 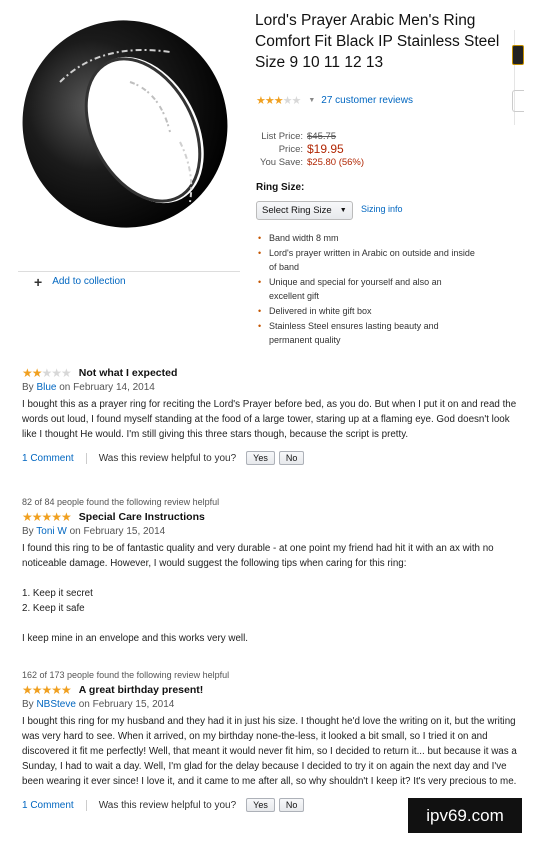 I want to click on bullet-item: Delivered in white gift box, so click(x=368, y=311).